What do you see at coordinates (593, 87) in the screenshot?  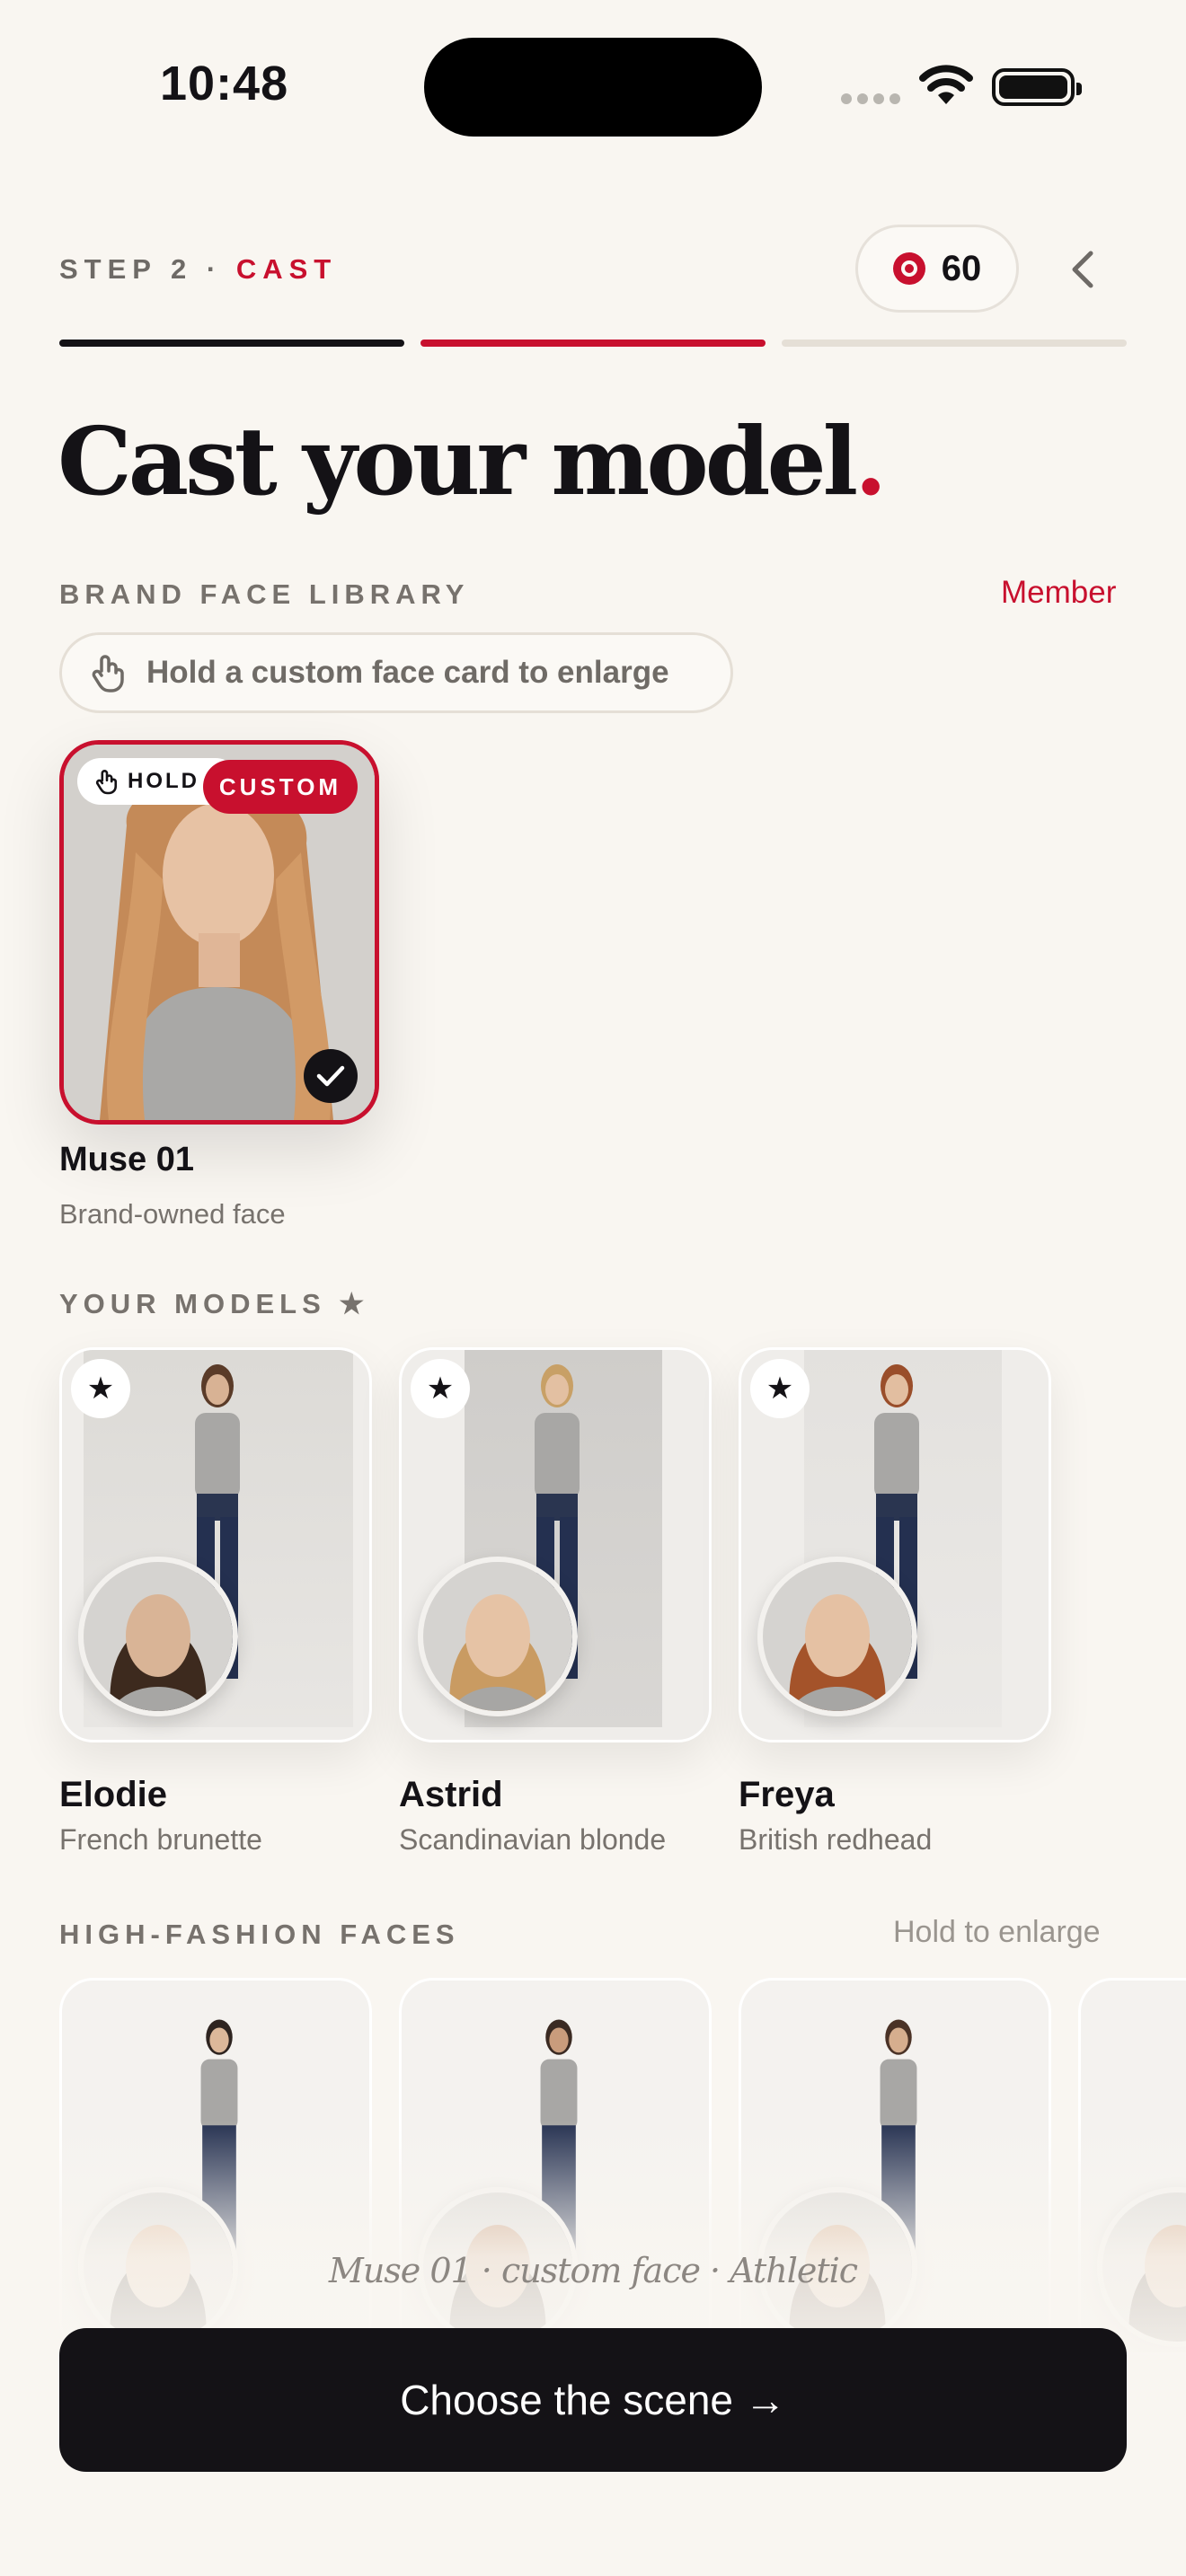 I see `dynamic-island` at bounding box center [593, 87].